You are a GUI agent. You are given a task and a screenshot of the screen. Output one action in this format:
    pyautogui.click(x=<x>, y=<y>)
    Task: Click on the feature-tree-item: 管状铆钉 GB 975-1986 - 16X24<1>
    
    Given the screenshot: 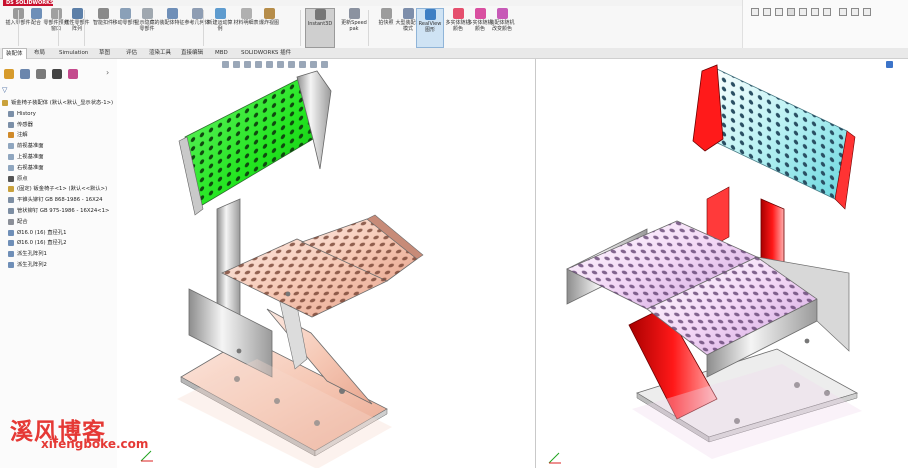 What is the action you would take?
    pyautogui.click(x=58, y=211)
    